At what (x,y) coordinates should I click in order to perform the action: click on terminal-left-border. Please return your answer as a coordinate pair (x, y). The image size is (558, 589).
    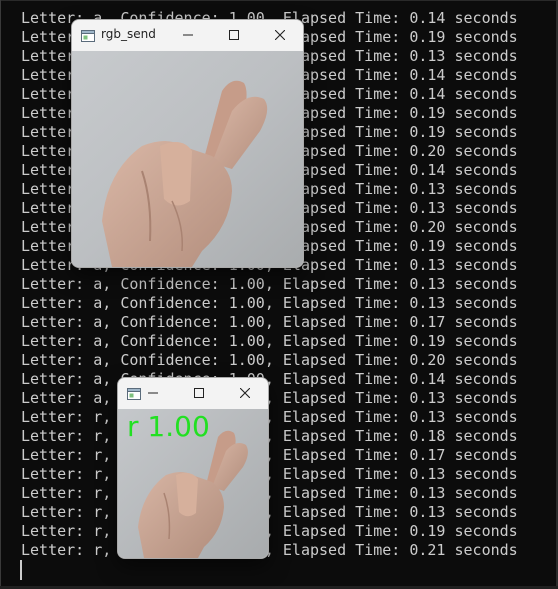
    Looking at the image, I should click on (0, 294).